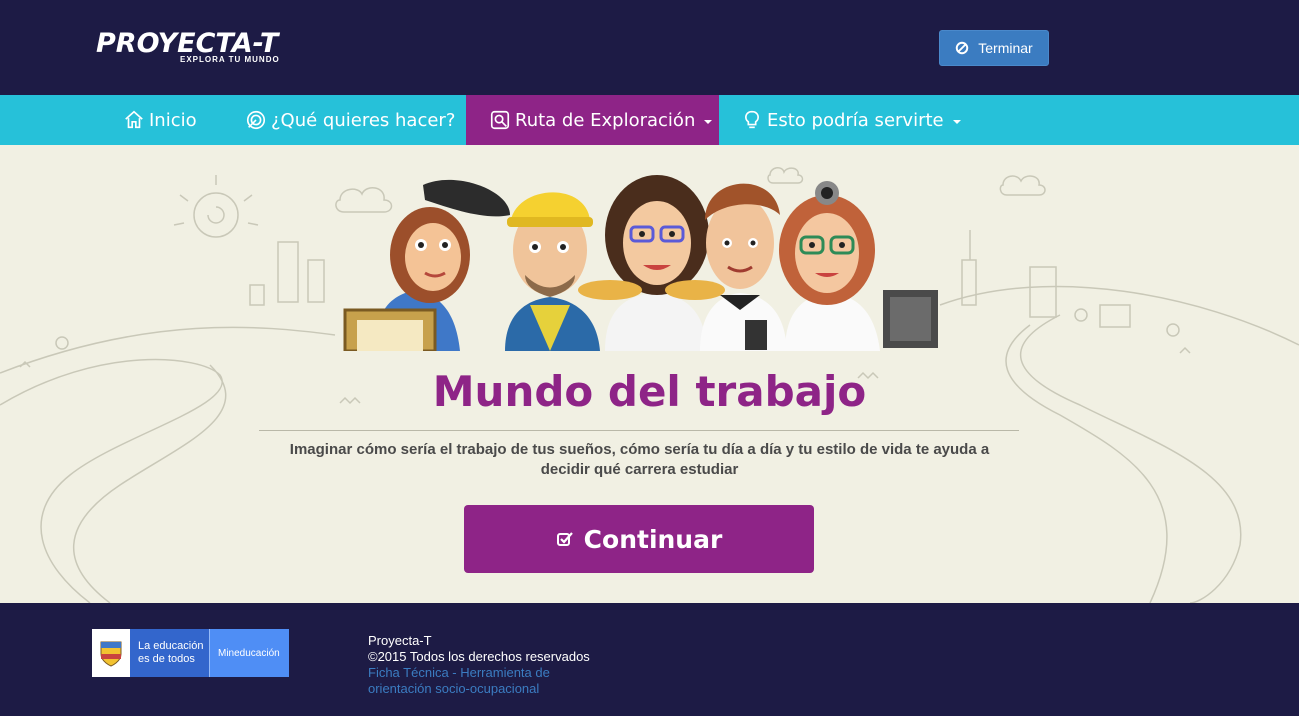  I want to click on doctor-character, so click(858, 266).